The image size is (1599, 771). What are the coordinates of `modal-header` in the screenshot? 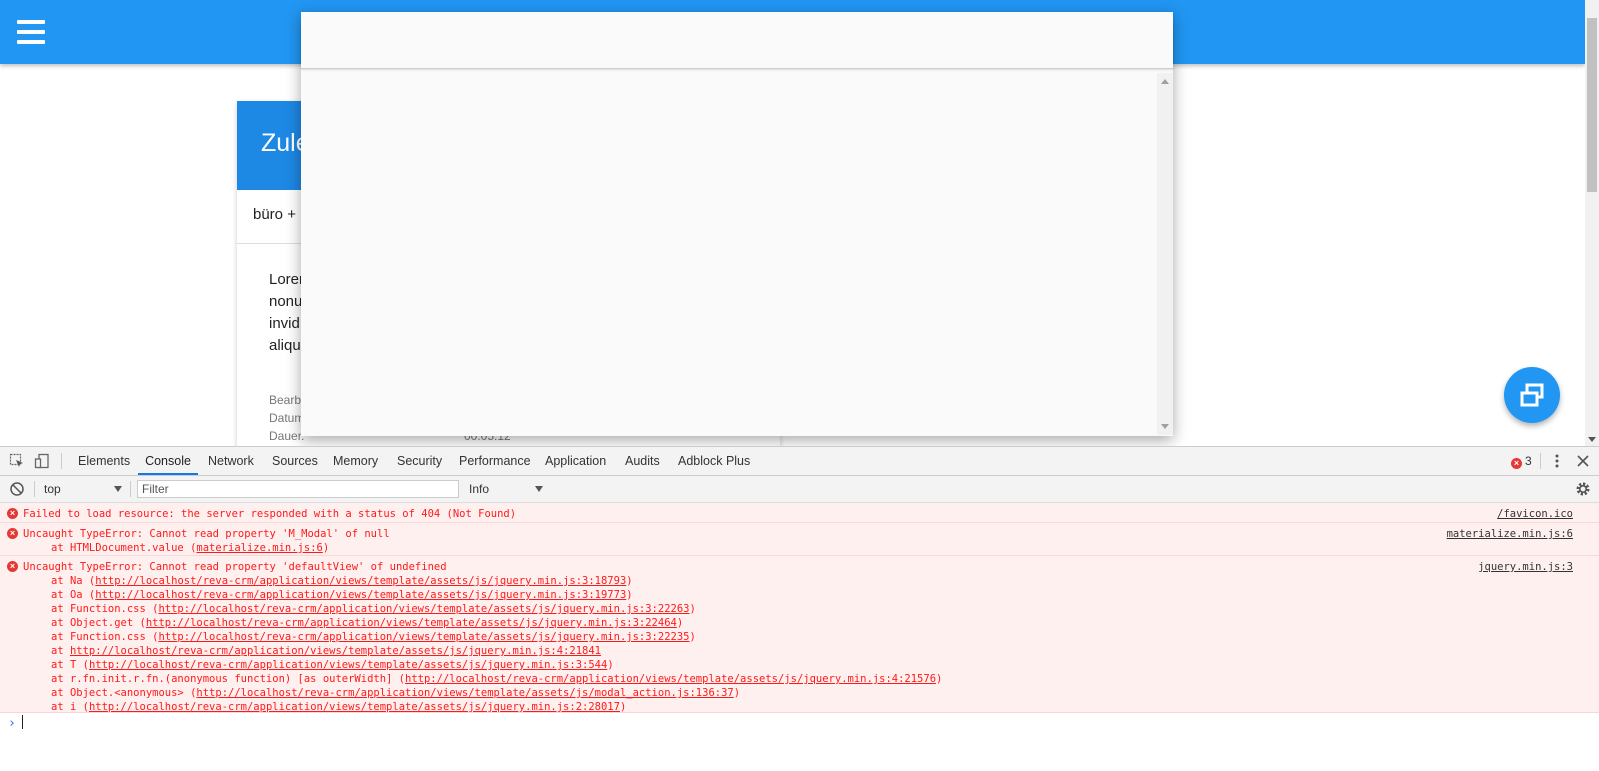 It's located at (737, 40).